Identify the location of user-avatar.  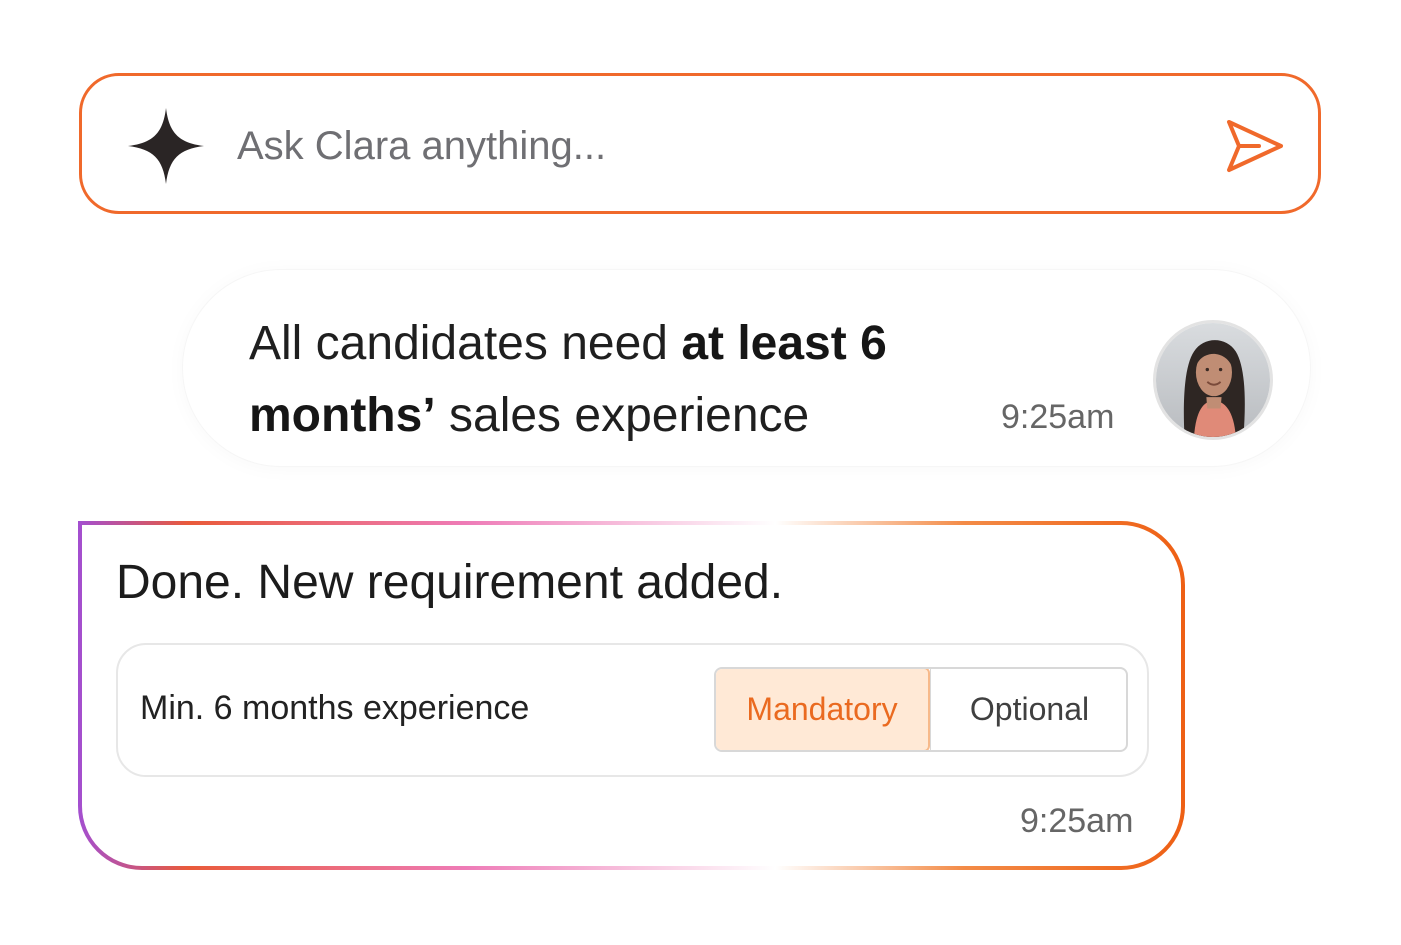
(1213, 380).